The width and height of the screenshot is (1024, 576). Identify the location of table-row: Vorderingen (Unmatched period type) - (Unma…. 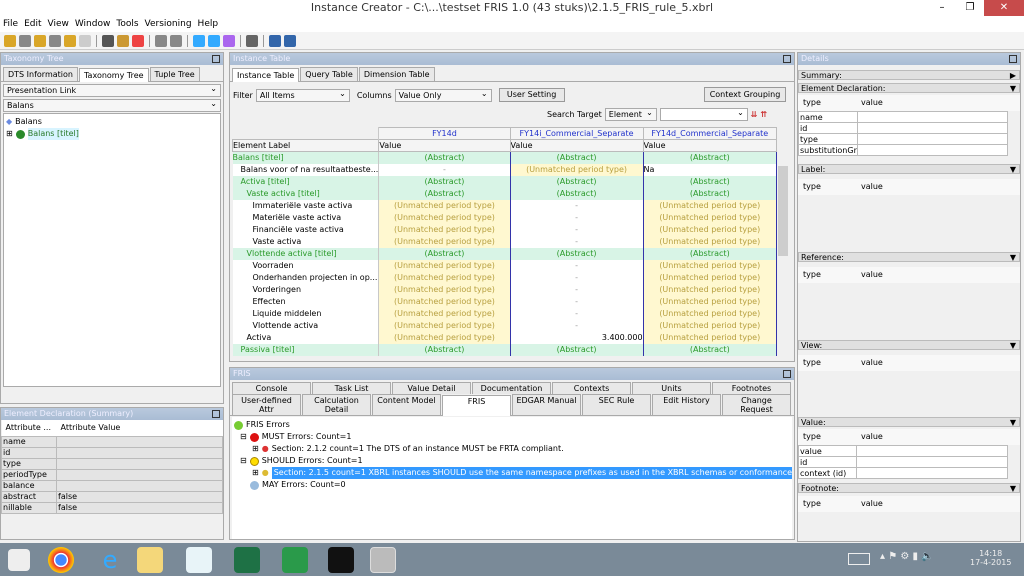
(505, 289).